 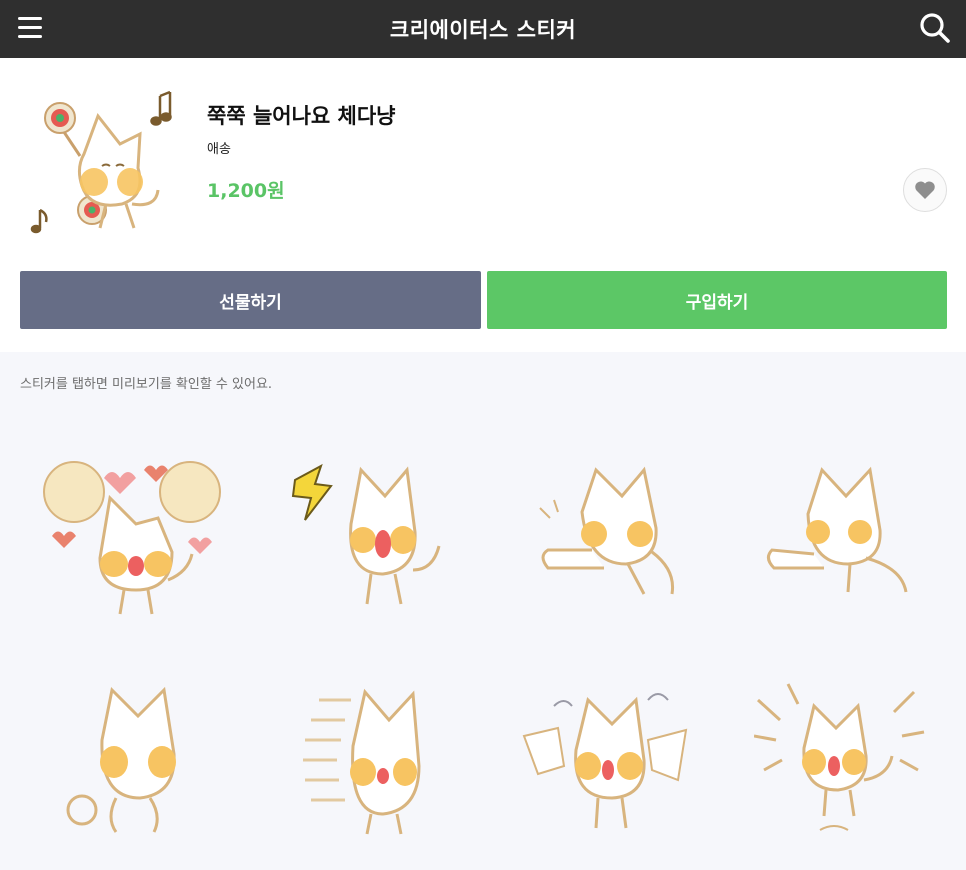 I want to click on like-button, so click(x=925, y=190).